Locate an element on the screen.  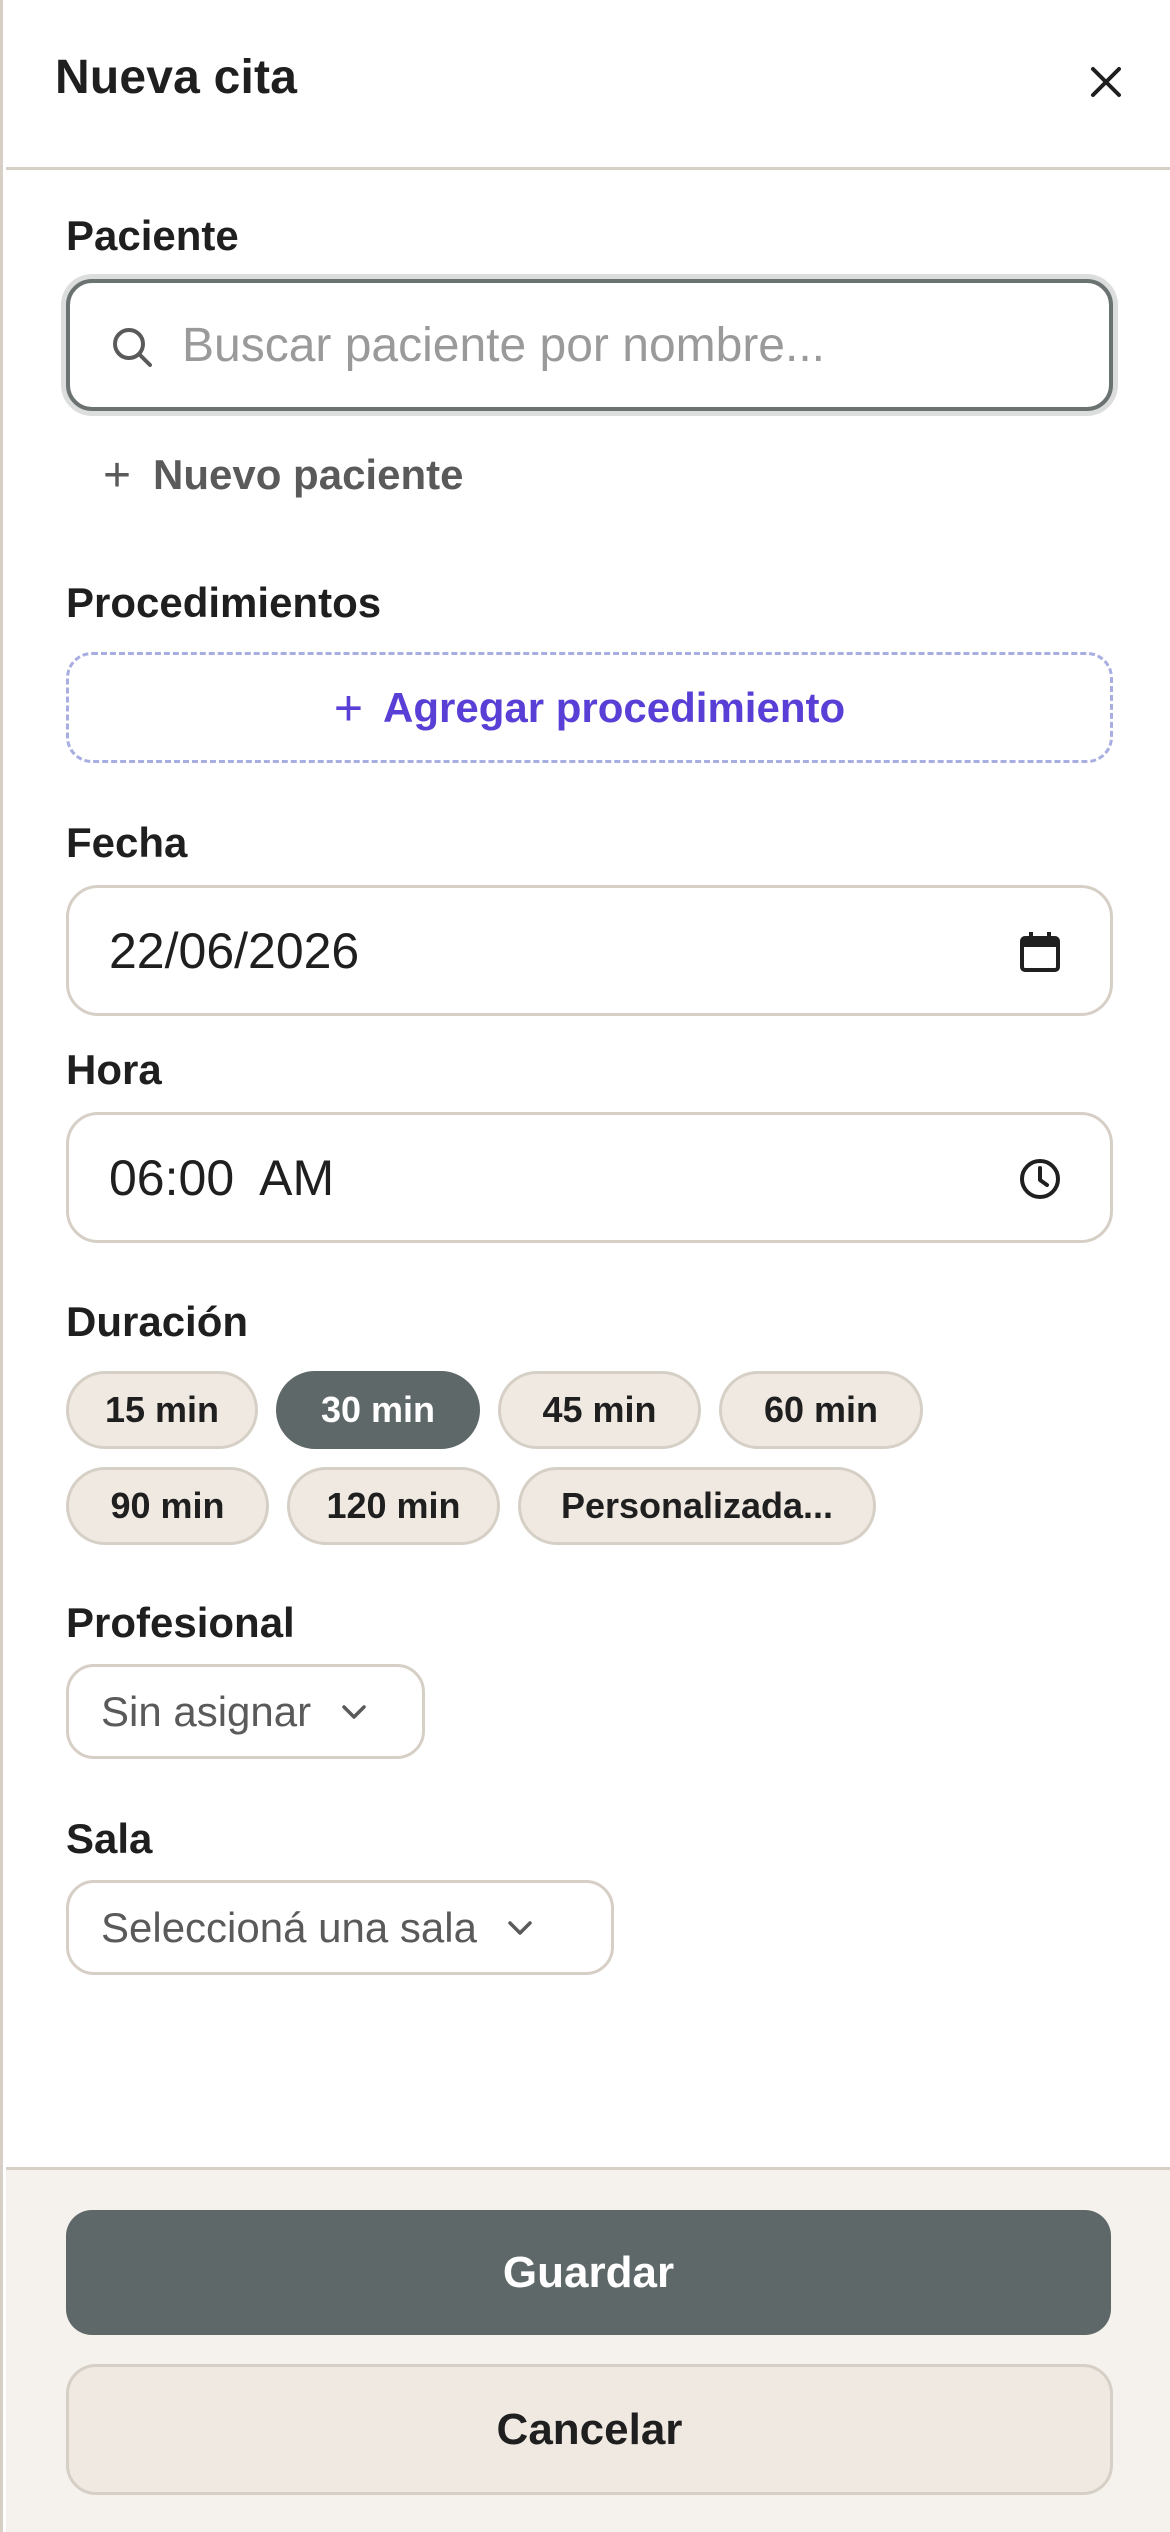
professional-select: Sin asignar is located at coordinates (245, 1711).